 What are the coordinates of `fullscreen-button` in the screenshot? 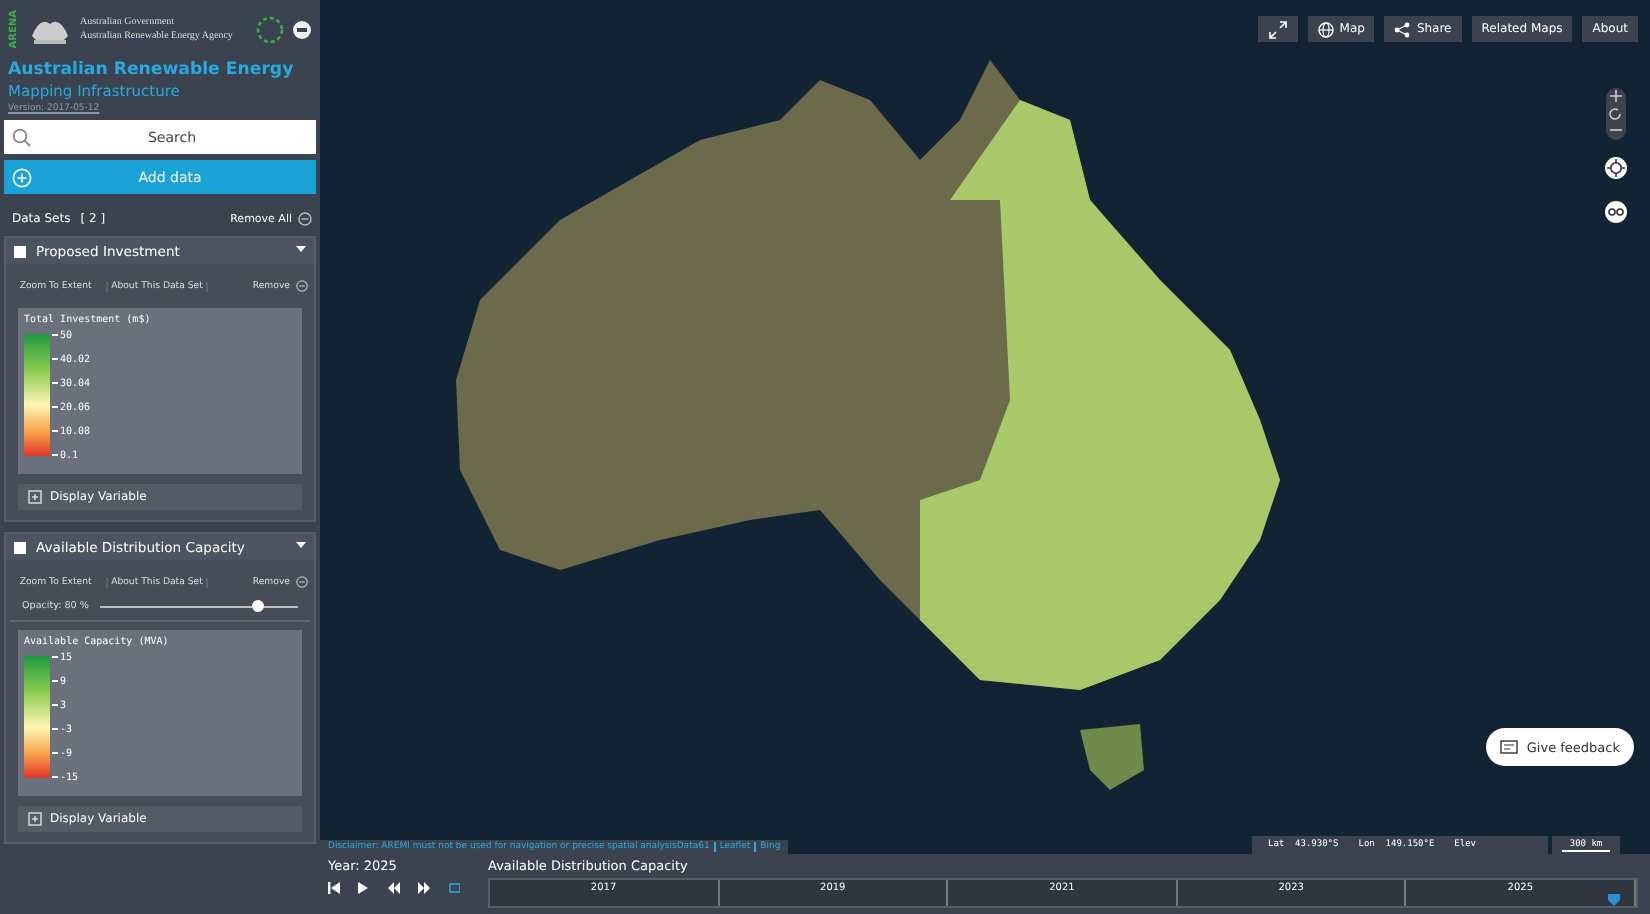 It's located at (1277, 29).